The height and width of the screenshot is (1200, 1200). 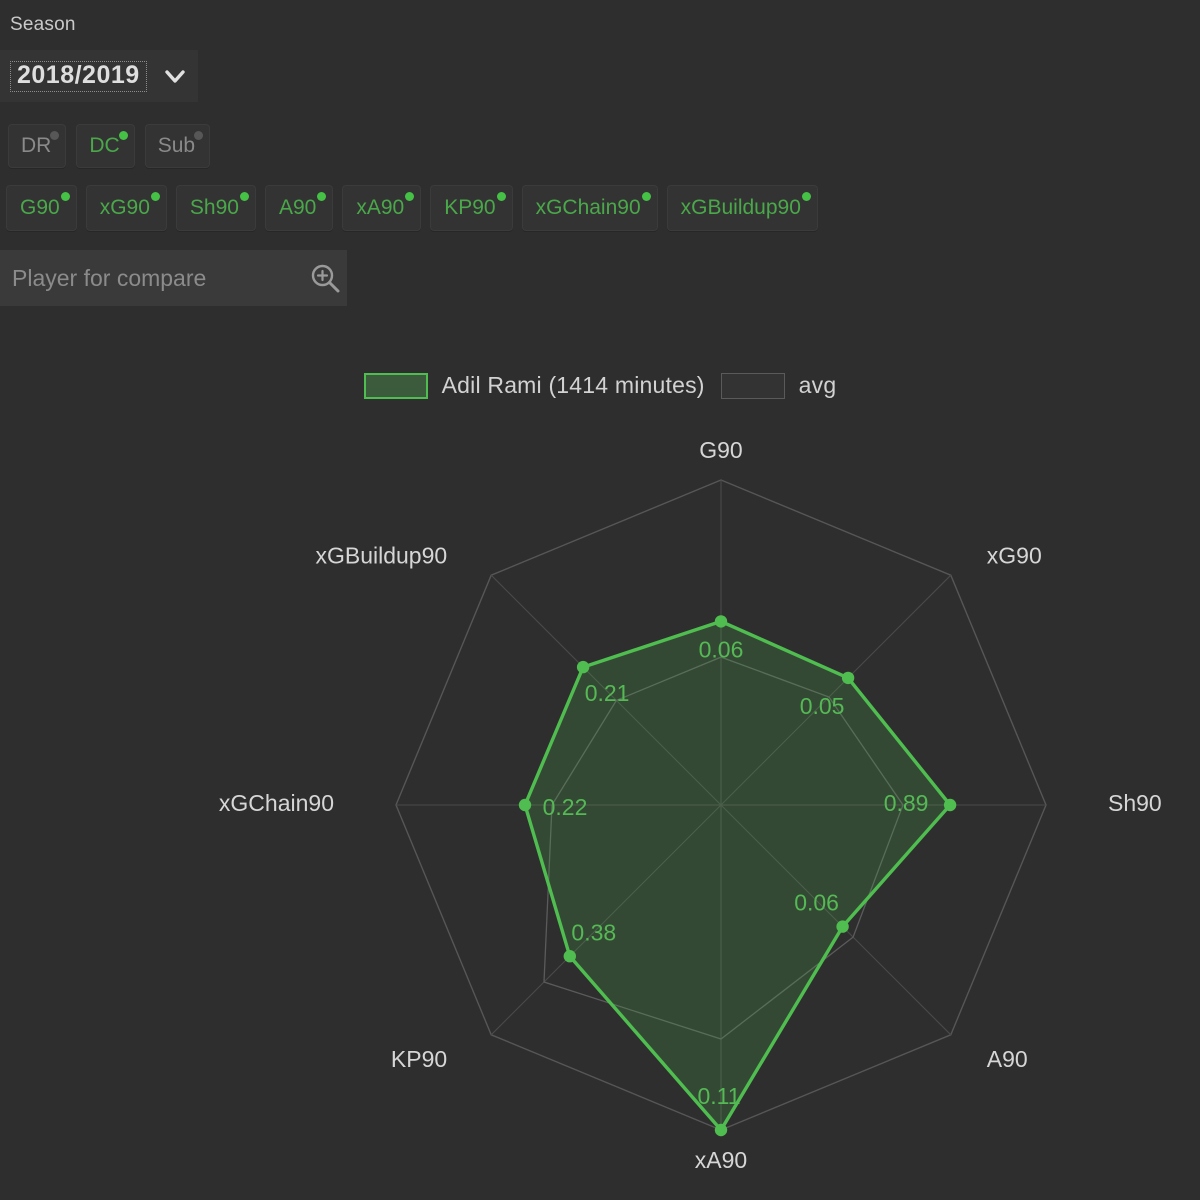 I want to click on metric-chip-g90-label: G90, so click(x=40, y=207).